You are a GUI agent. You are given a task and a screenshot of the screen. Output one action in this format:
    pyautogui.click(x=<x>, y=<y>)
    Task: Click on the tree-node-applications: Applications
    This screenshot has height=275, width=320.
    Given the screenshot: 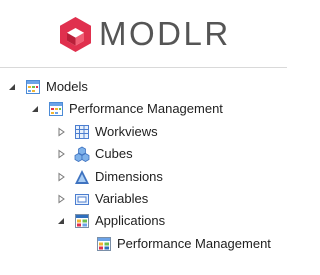 What is the action you would take?
    pyautogui.click(x=110, y=221)
    